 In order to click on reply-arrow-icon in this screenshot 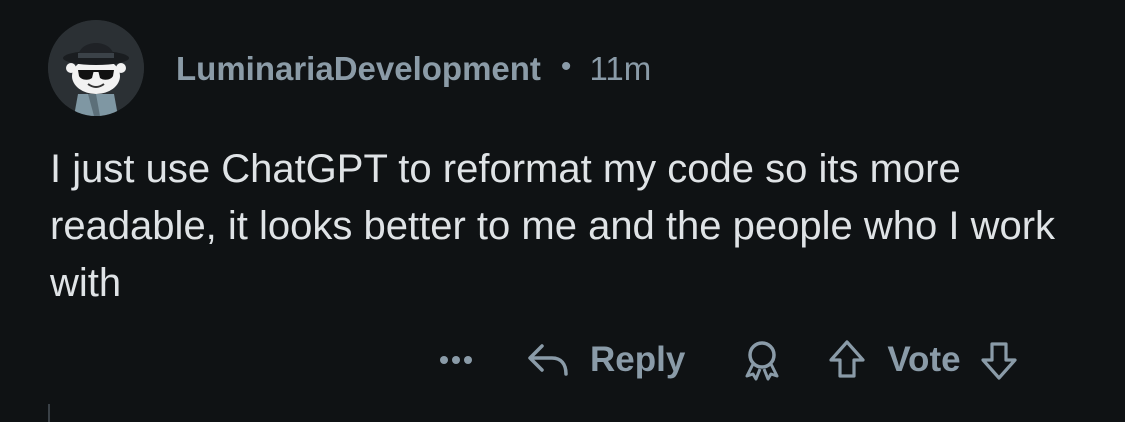, I will do `click(548, 360)`.